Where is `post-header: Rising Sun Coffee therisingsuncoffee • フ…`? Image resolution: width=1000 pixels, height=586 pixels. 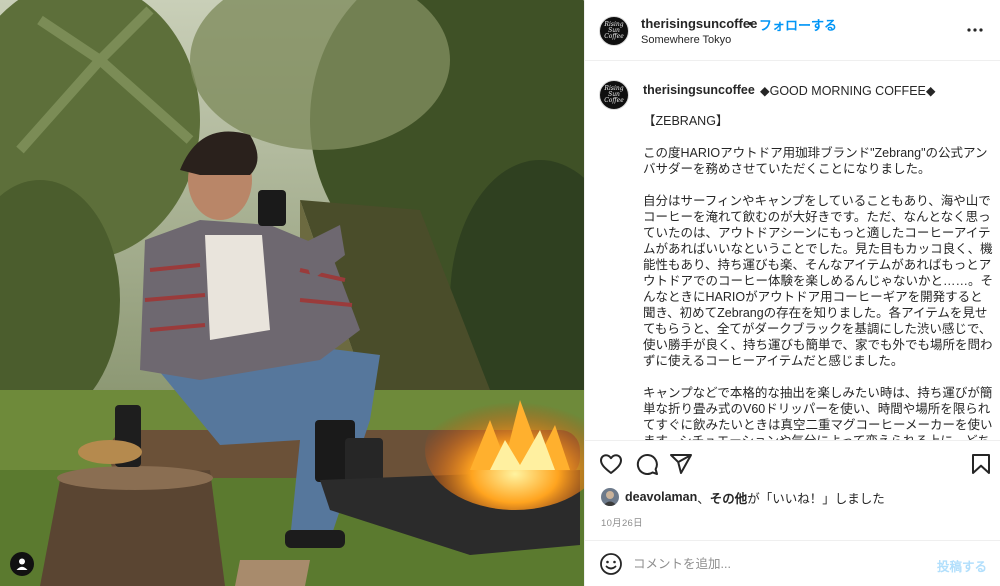 post-header: Rising Sun Coffee therisingsuncoffee • フ… is located at coordinates (792, 30).